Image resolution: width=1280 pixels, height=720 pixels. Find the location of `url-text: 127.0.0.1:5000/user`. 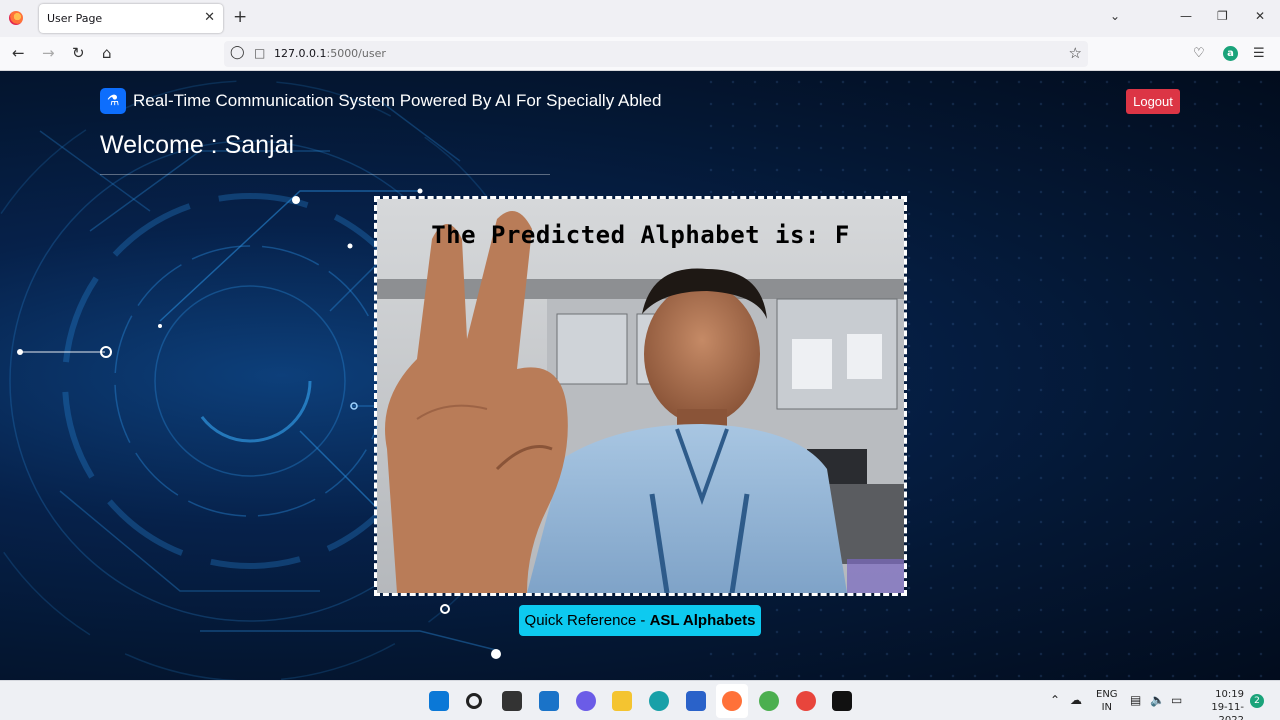

url-text: 127.0.0.1:5000/user is located at coordinates (330, 53).